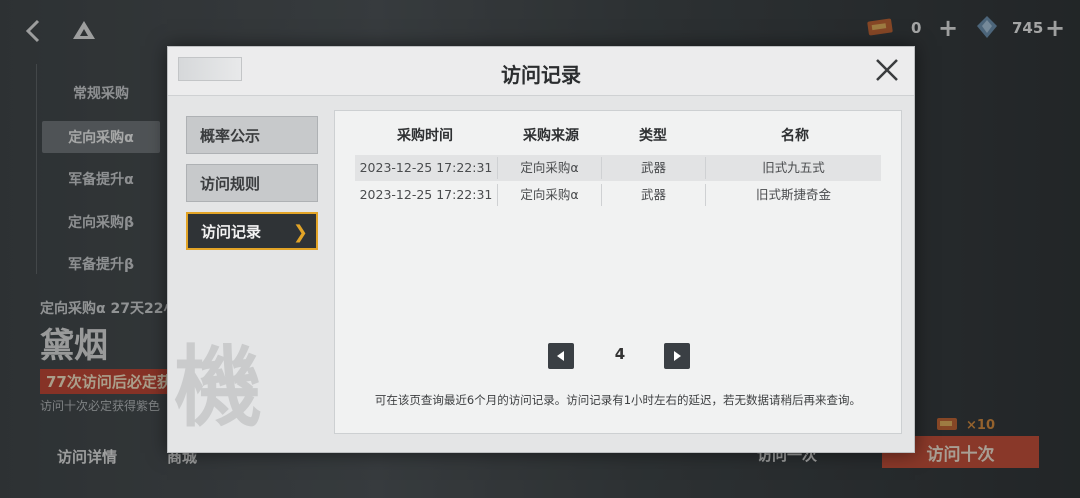 The height and width of the screenshot is (498, 1080). Describe the element at coordinates (230, 183) in the screenshot. I see `tab-label: 访问规则` at that location.